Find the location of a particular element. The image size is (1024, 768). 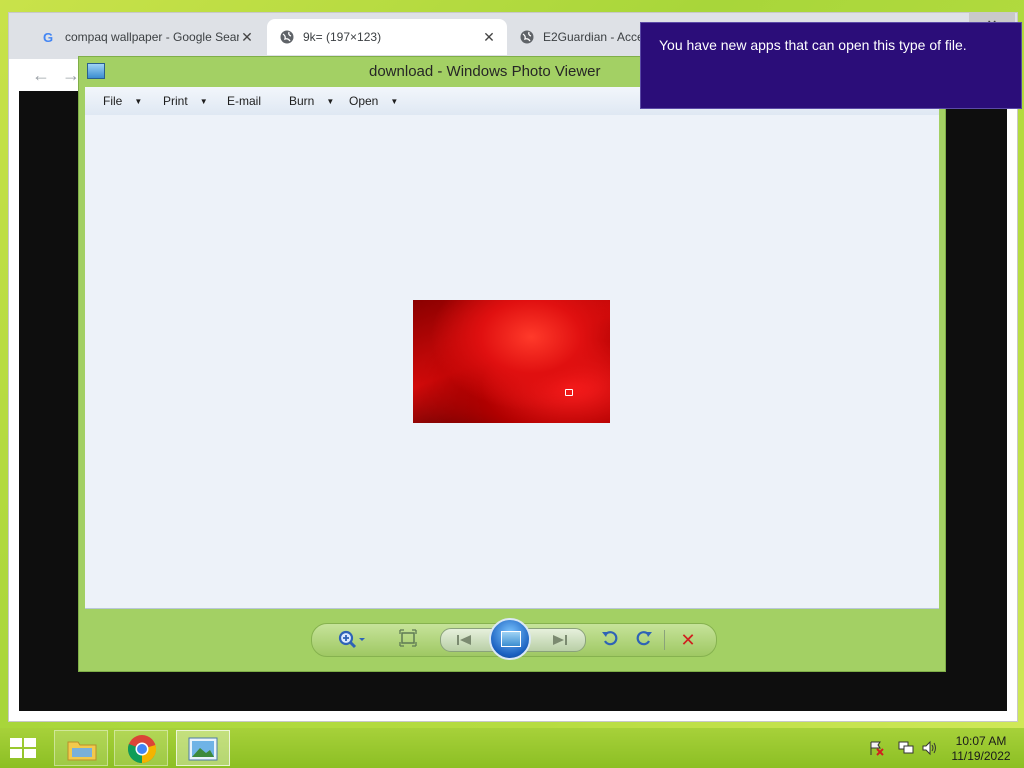

displayed-photo is located at coordinates (511, 361).